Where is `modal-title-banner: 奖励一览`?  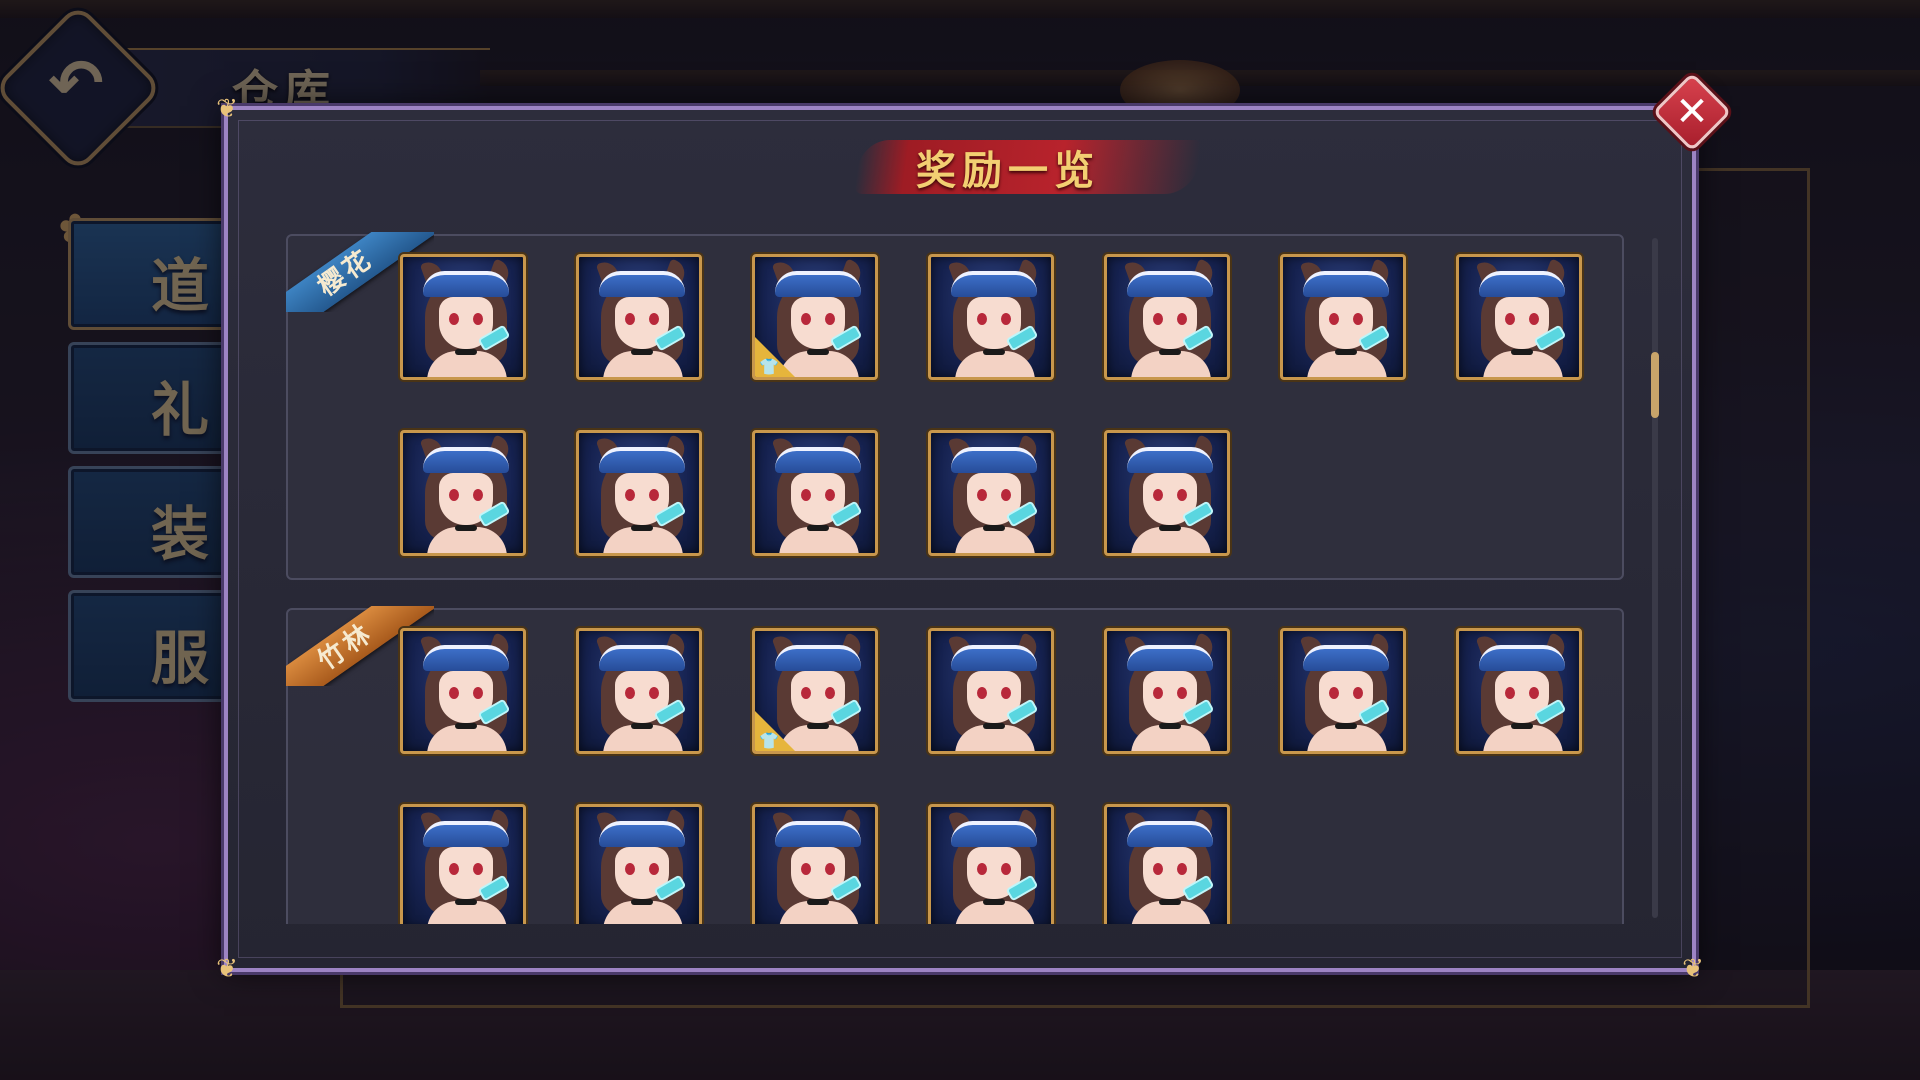 modal-title-banner: 奖励一览 is located at coordinates (1028, 167).